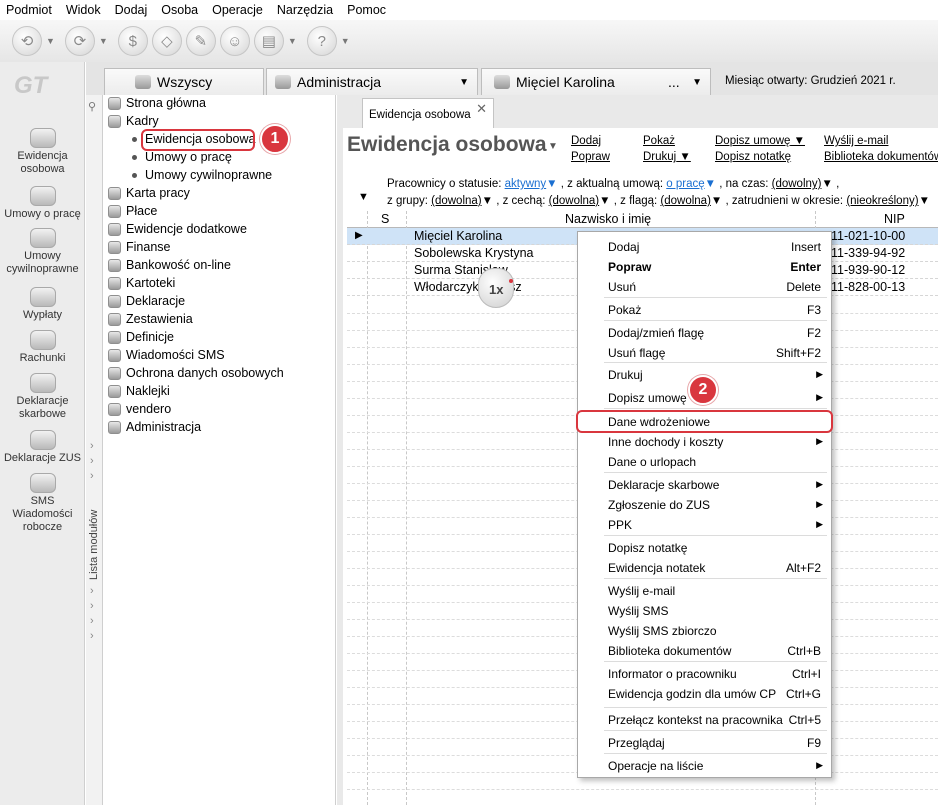 The height and width of the screenshot is (805, 938). What do you see at coordinates (79, 41) in the screenshot?
I see `forward-icon: ⟳` at bounding box center [79, 41].